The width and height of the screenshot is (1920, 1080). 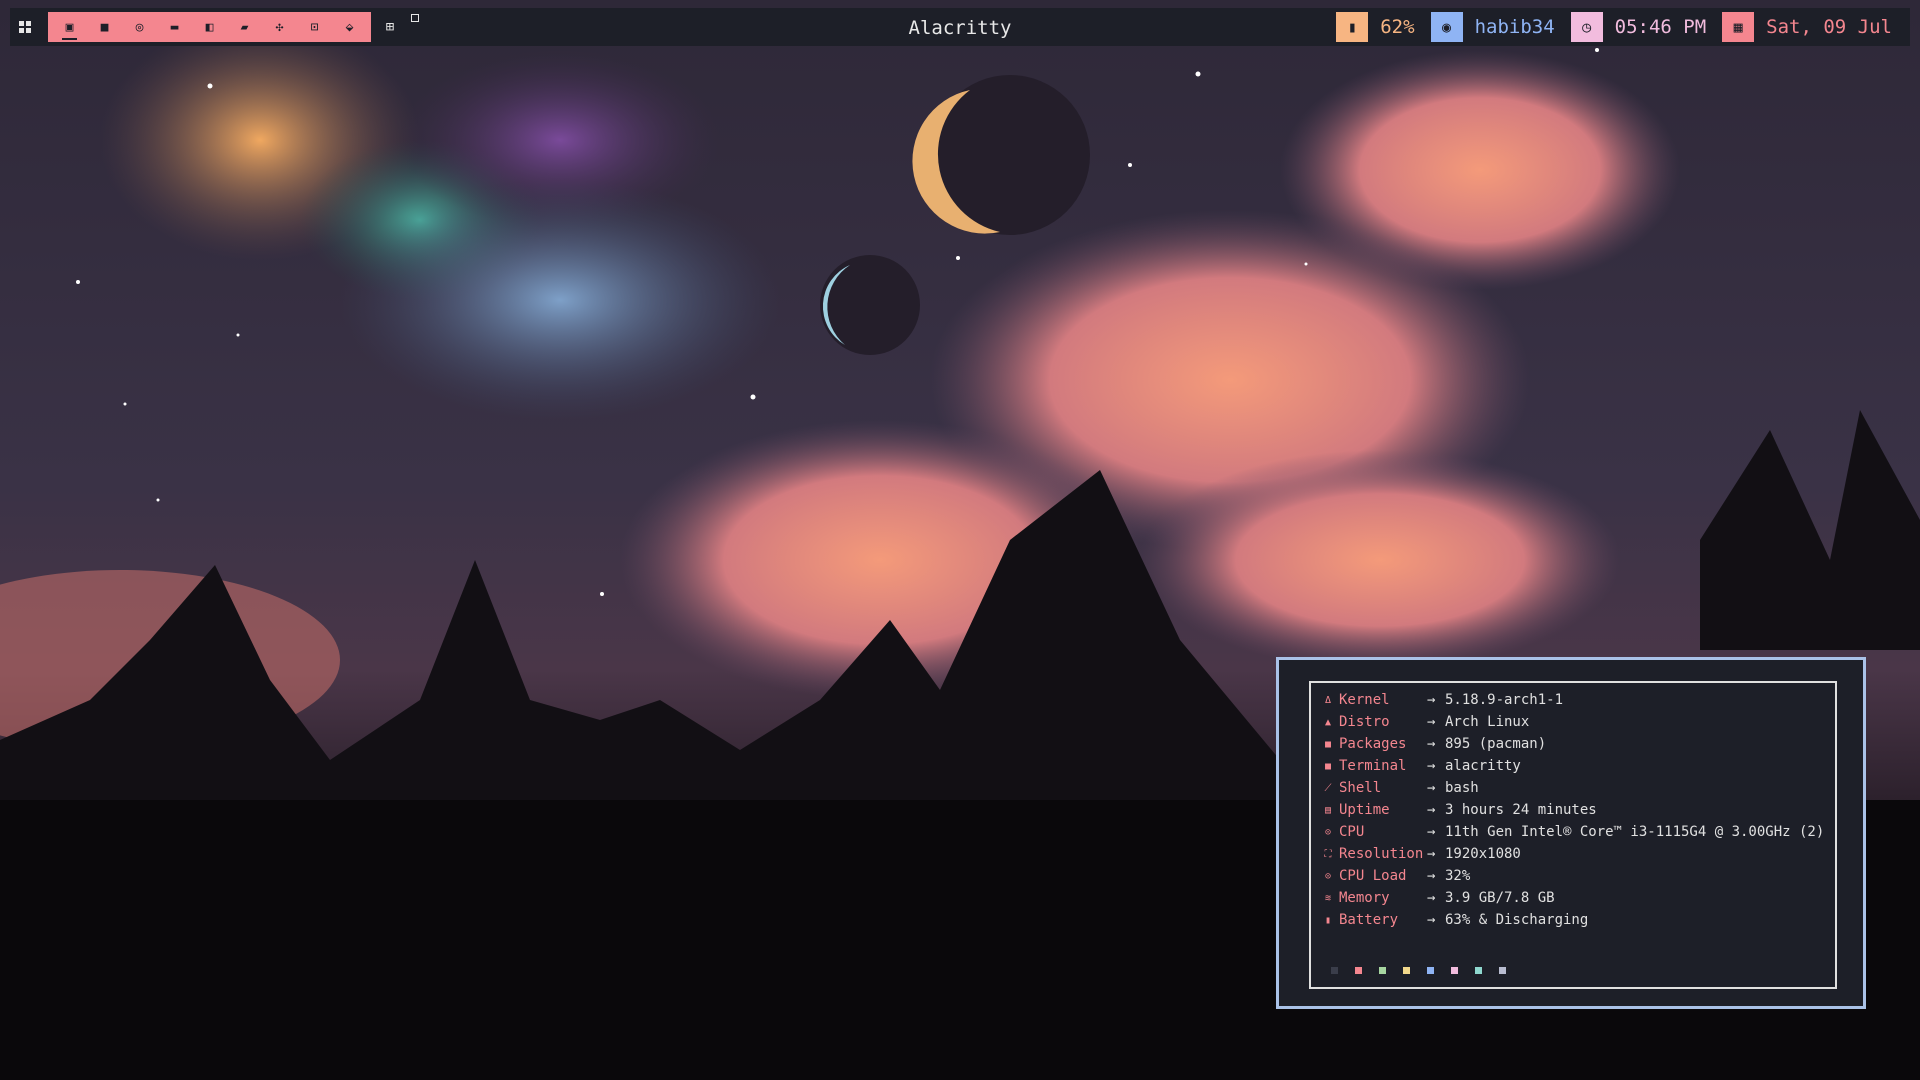 What do you see at coordinates (1373, 876) in the screenshot?
I see `info-key: CPU Load` at bounding box center [1373, 876].